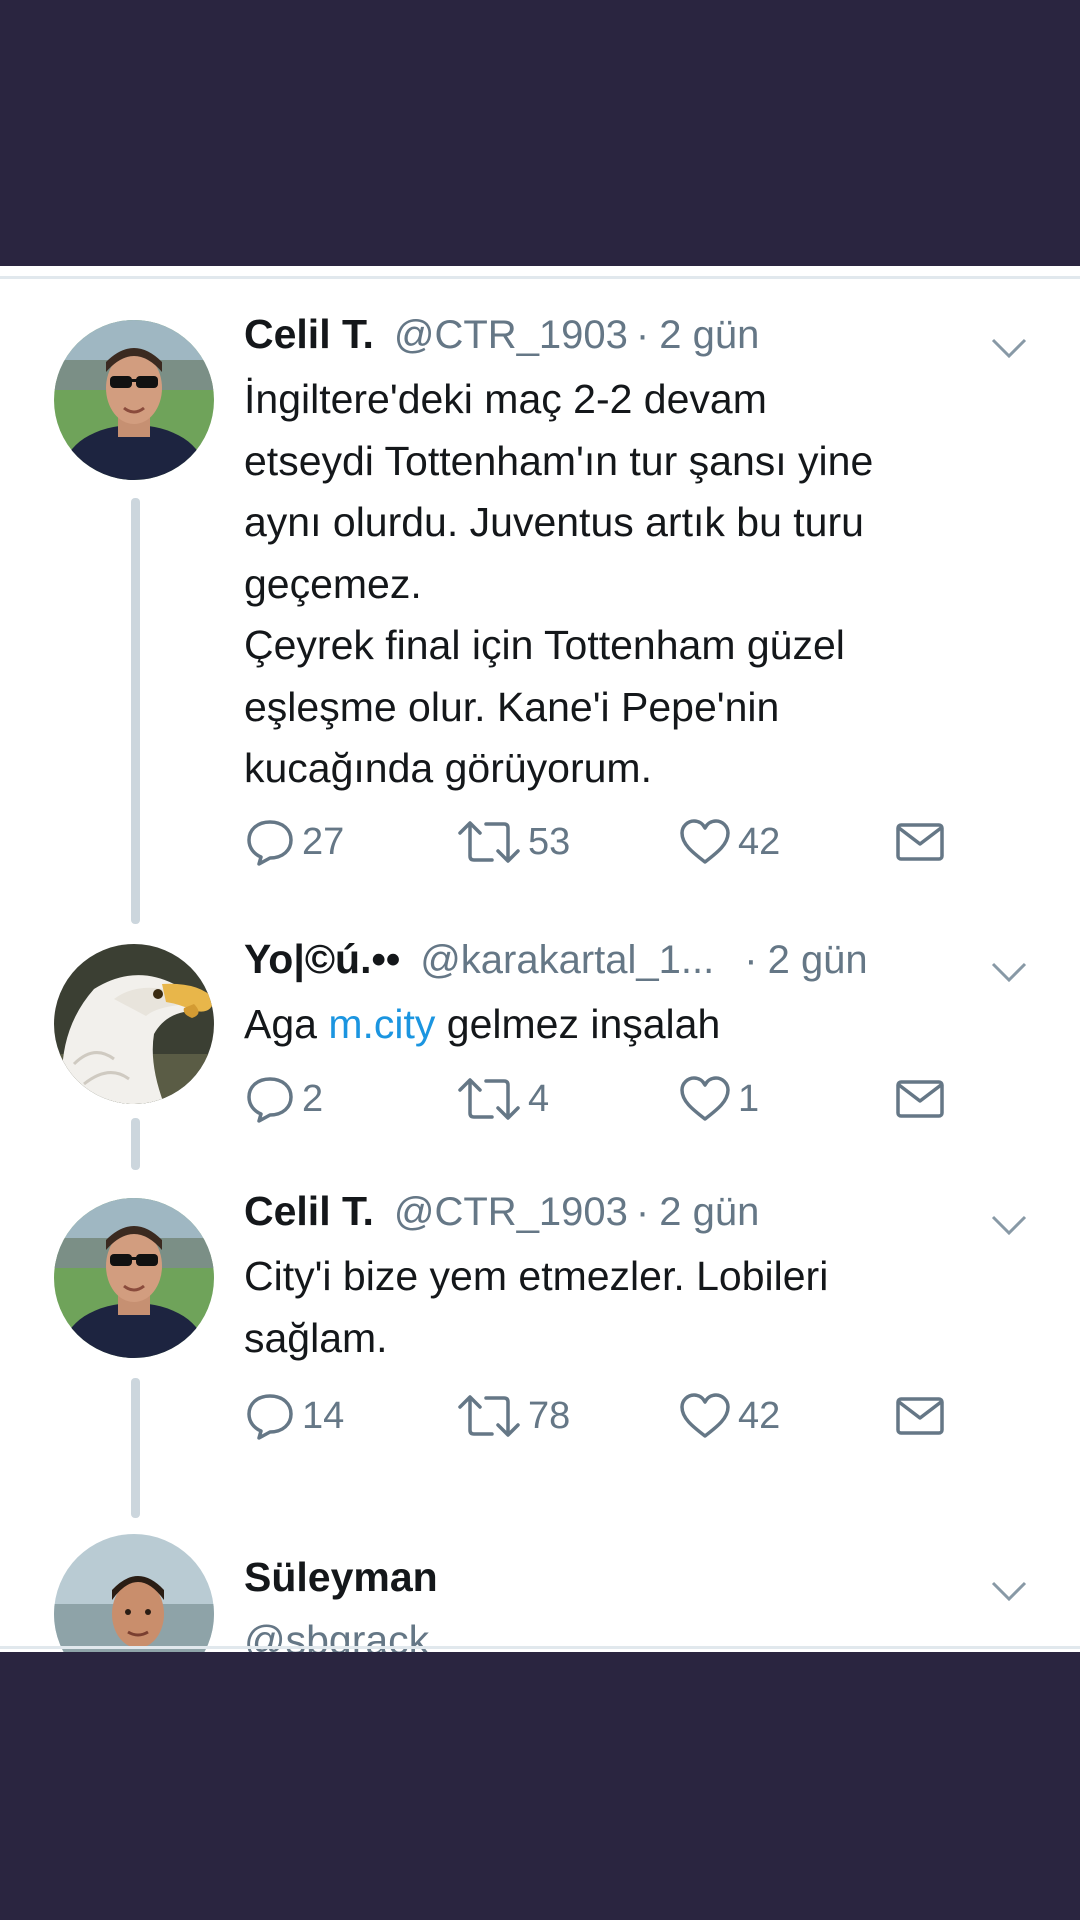  Describe the element at coordinates (322, 959) in the screenshot. I see `display-name: Yo|©ú.••` at that location.